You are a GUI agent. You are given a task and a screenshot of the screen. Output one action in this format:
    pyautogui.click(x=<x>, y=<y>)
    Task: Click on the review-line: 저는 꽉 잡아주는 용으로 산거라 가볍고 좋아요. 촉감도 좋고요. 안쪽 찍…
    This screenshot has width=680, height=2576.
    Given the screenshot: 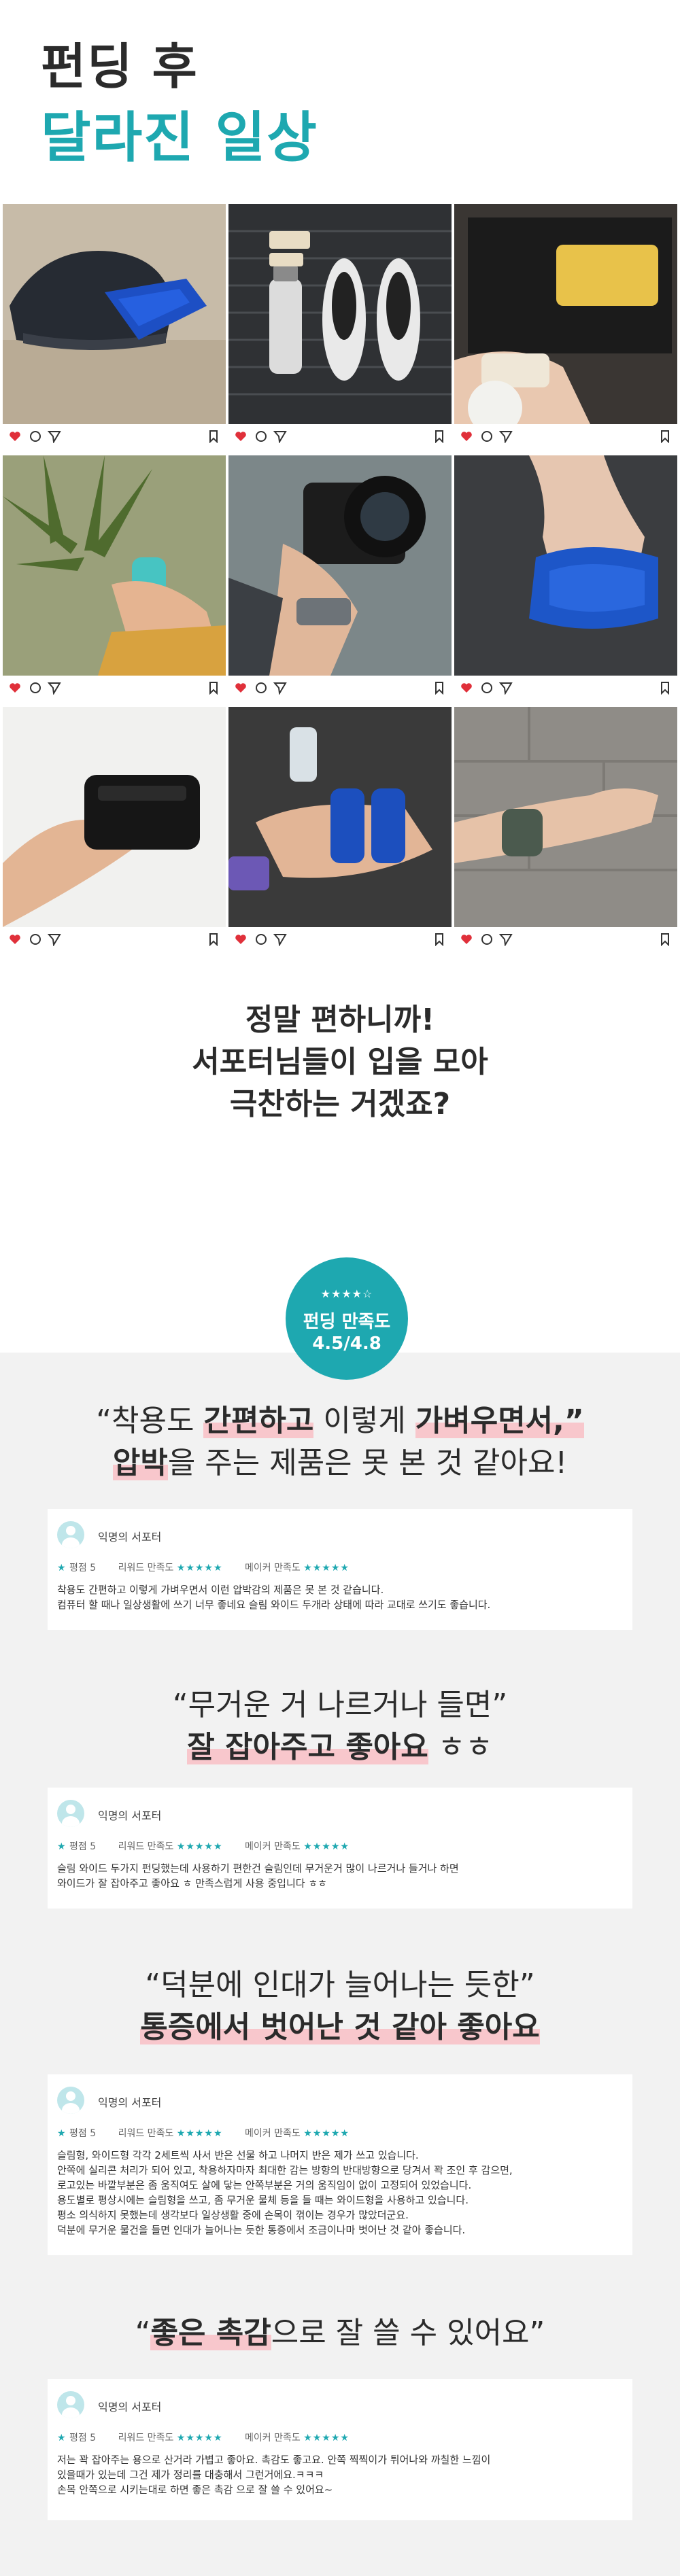 What is the action you would take?
    pyautogui.click(x=274, y=2460)
    